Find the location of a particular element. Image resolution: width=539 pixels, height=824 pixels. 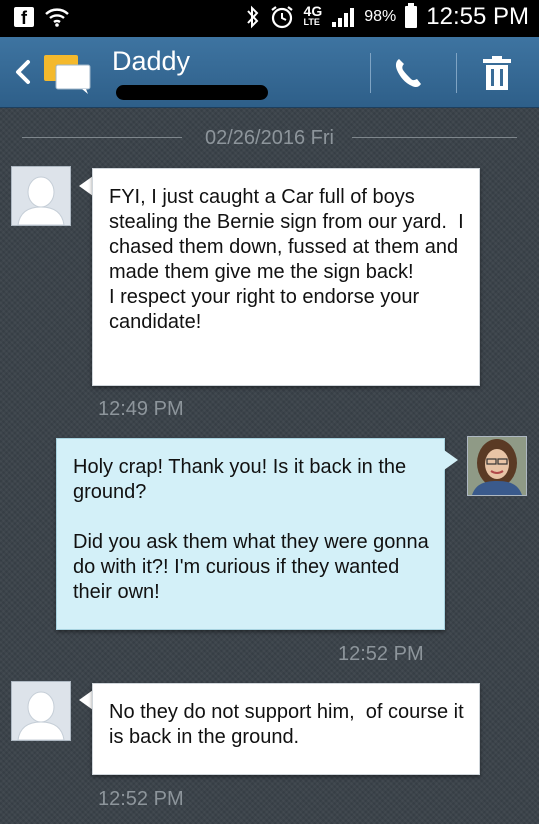

call-icon is located at coordinates (408, 73).